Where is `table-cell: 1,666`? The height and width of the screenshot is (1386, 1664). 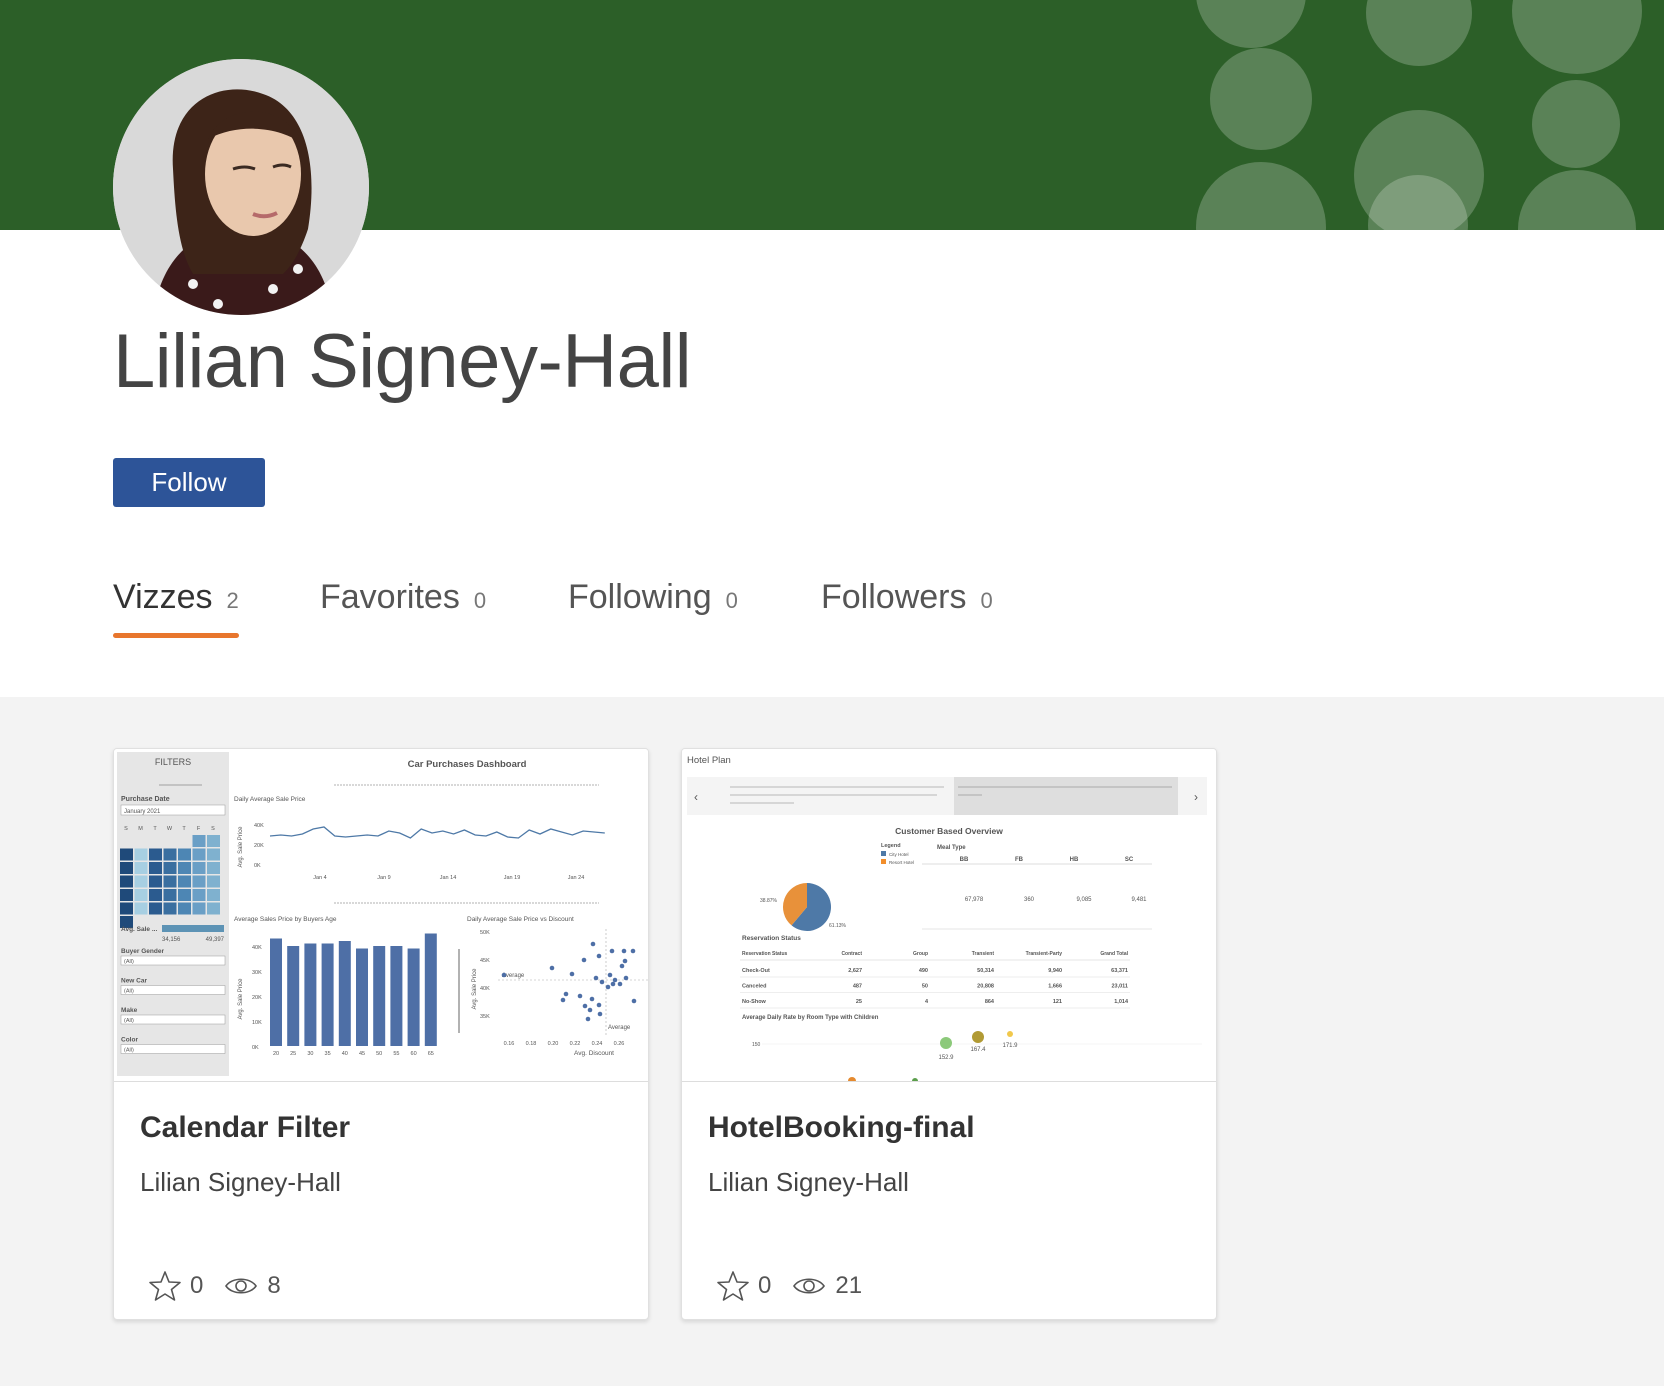
table-cell: 1,666 is located at coordinates (1055, 987).